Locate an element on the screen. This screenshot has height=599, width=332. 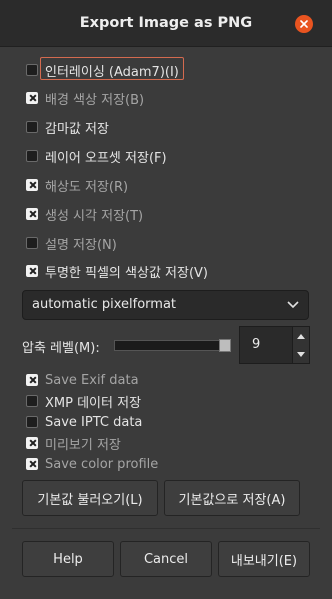
cancel-button: Cancel is located at coordinates (166, 559).